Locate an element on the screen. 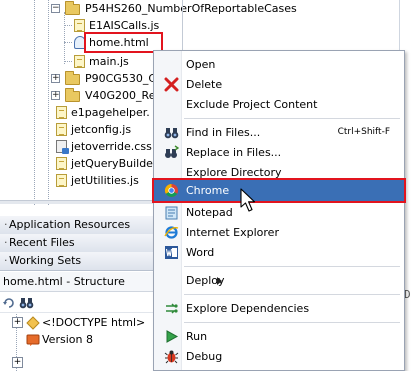 The image size is (413, 371). tree-item-label: P90CG530_Ca is located at coordinates (124, 78).